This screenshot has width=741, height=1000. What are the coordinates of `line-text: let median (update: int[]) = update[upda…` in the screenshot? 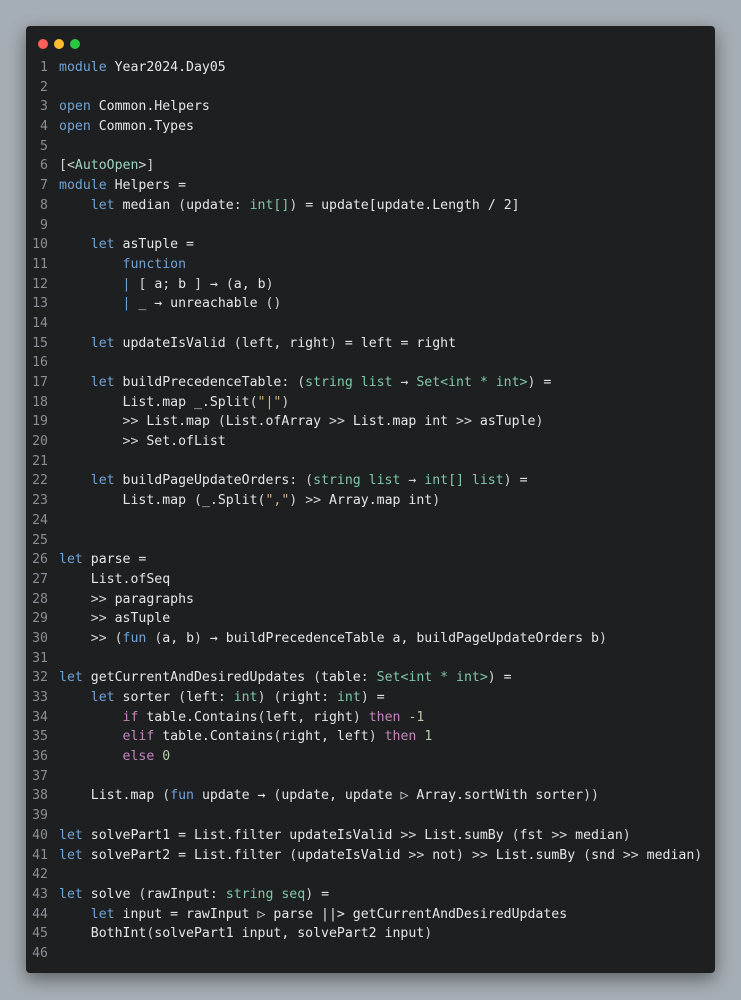 It's located at (284, 206).